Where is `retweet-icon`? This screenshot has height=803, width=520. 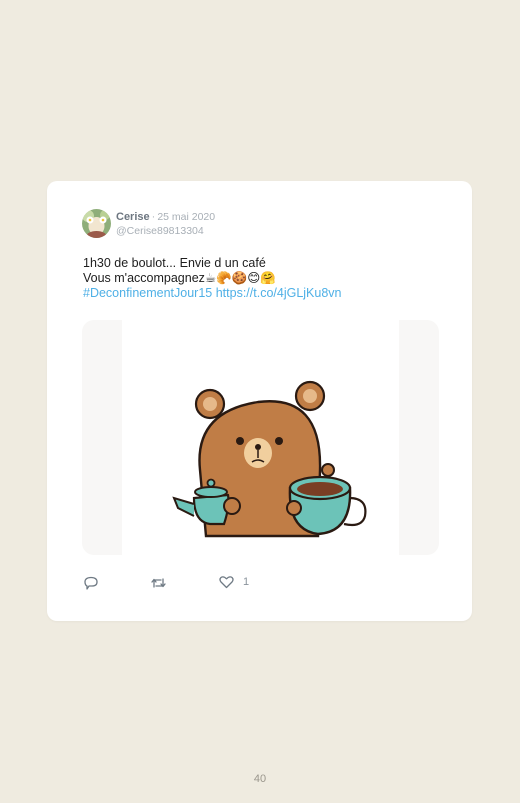
retweet-icon is located at coordinates (158, 583).